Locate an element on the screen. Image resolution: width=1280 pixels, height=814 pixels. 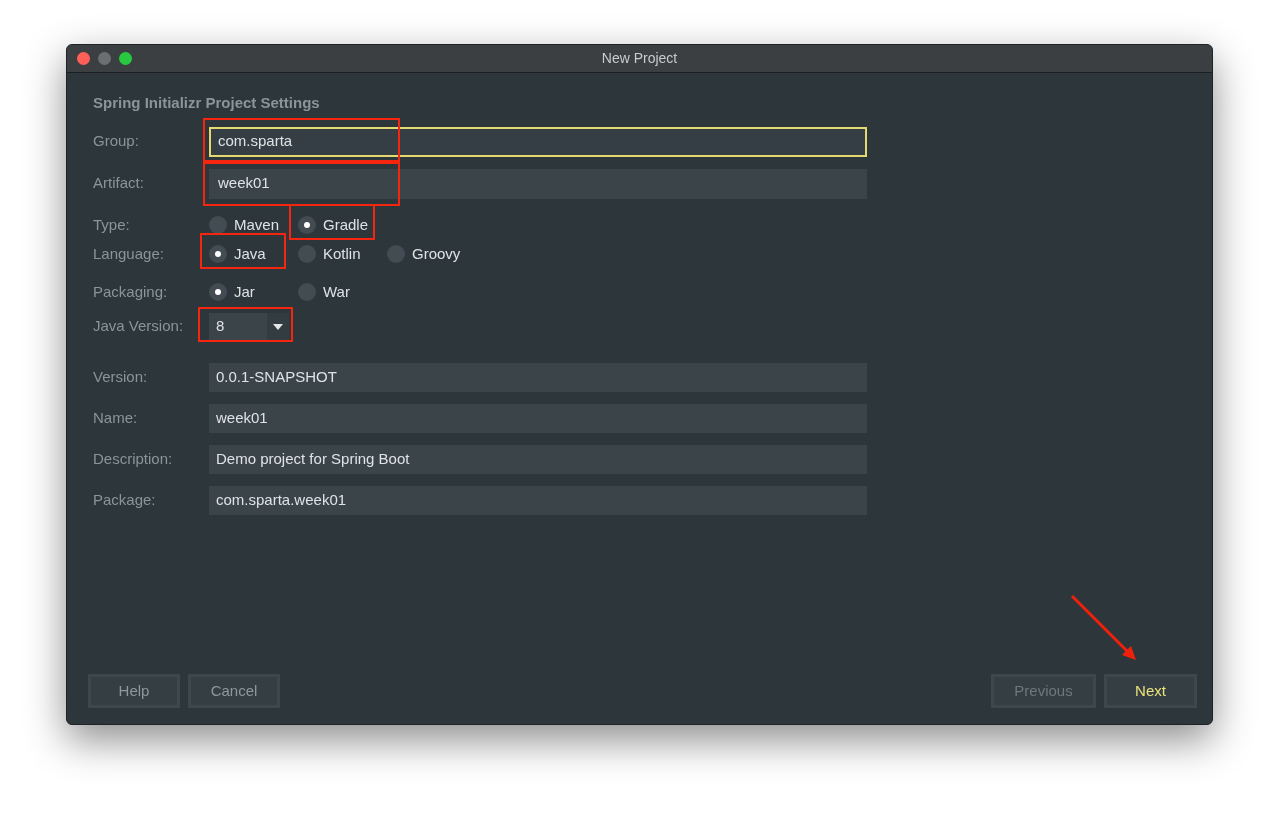
field-label: Group: is located at coordinates (116, 141).